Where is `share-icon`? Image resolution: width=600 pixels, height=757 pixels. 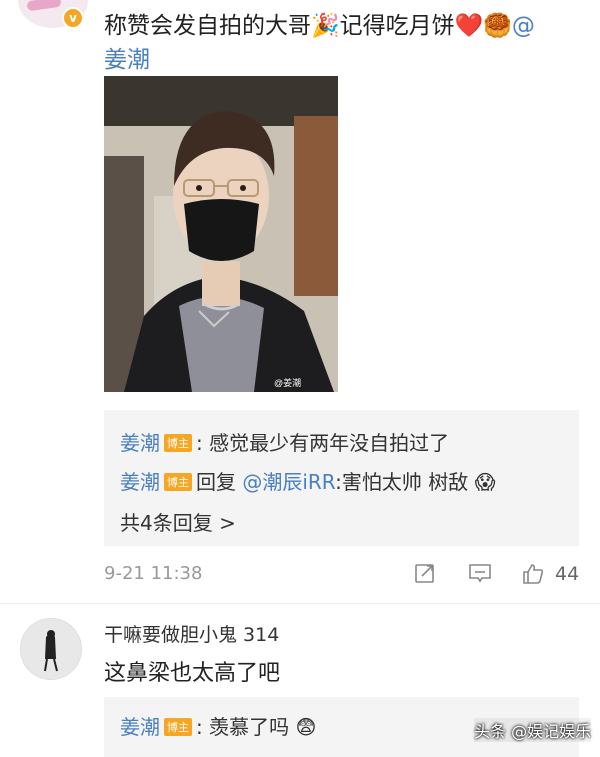 share-icon is located at coordinates (425, 573).